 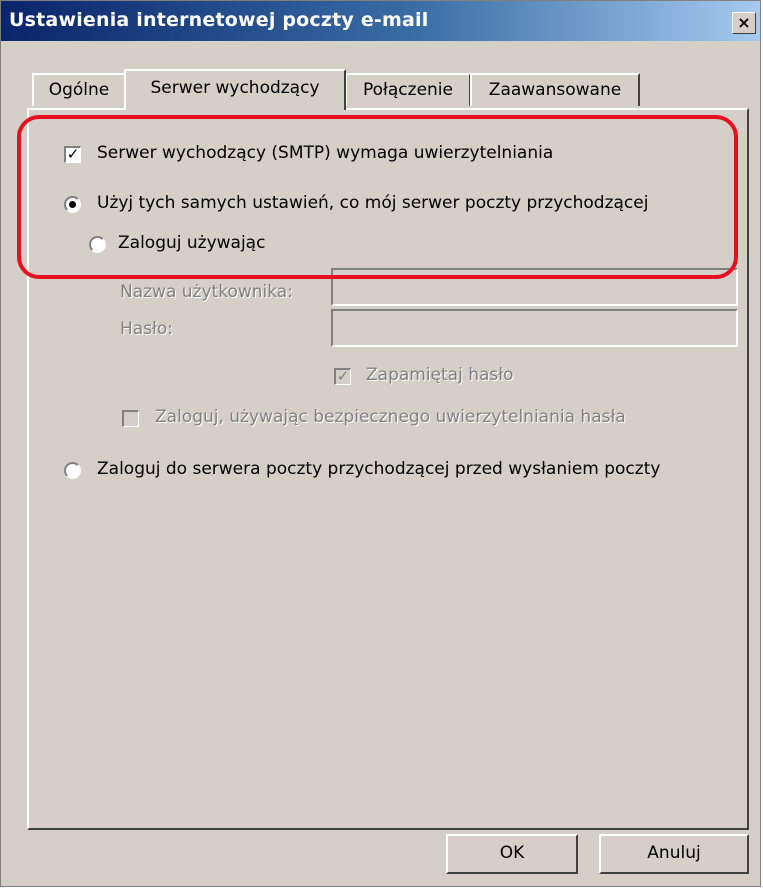 I want to click on close-icon: ×, so click(x=744, y=22).